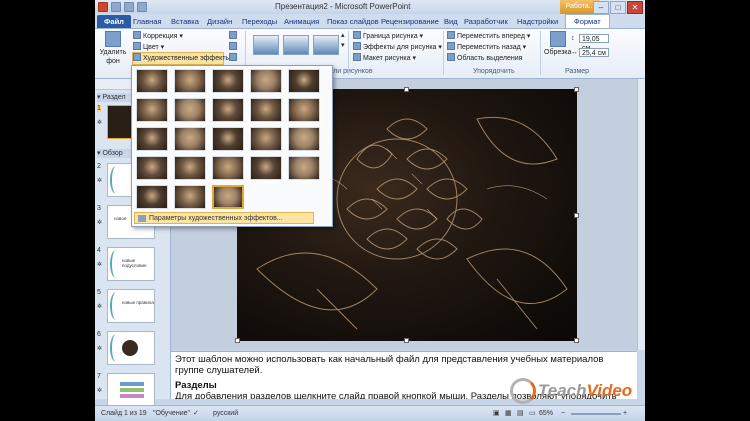  I want to click on bring-forward-label: Переместить вперед, so click(491, 36).